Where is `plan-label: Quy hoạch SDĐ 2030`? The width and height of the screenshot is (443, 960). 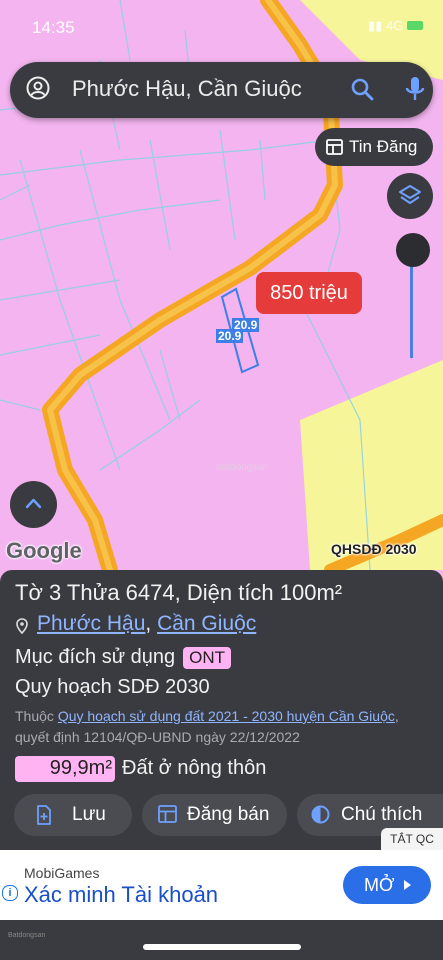
plan-label: Quy hoạch SDĐ 2030 is located at coordinates (112, 687).